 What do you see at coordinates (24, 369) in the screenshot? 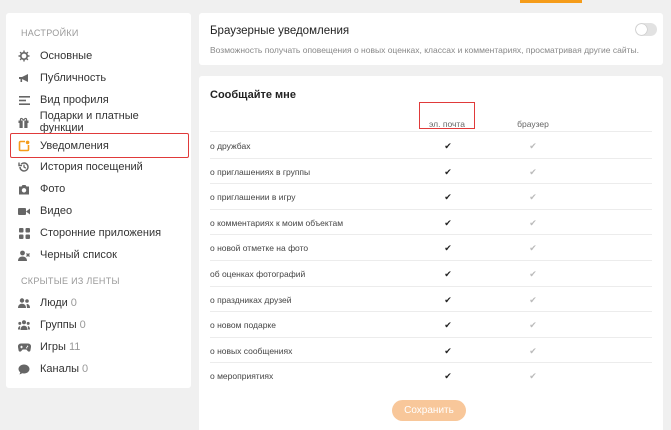
I see `channels-icon` at bounding box center [24, 369].